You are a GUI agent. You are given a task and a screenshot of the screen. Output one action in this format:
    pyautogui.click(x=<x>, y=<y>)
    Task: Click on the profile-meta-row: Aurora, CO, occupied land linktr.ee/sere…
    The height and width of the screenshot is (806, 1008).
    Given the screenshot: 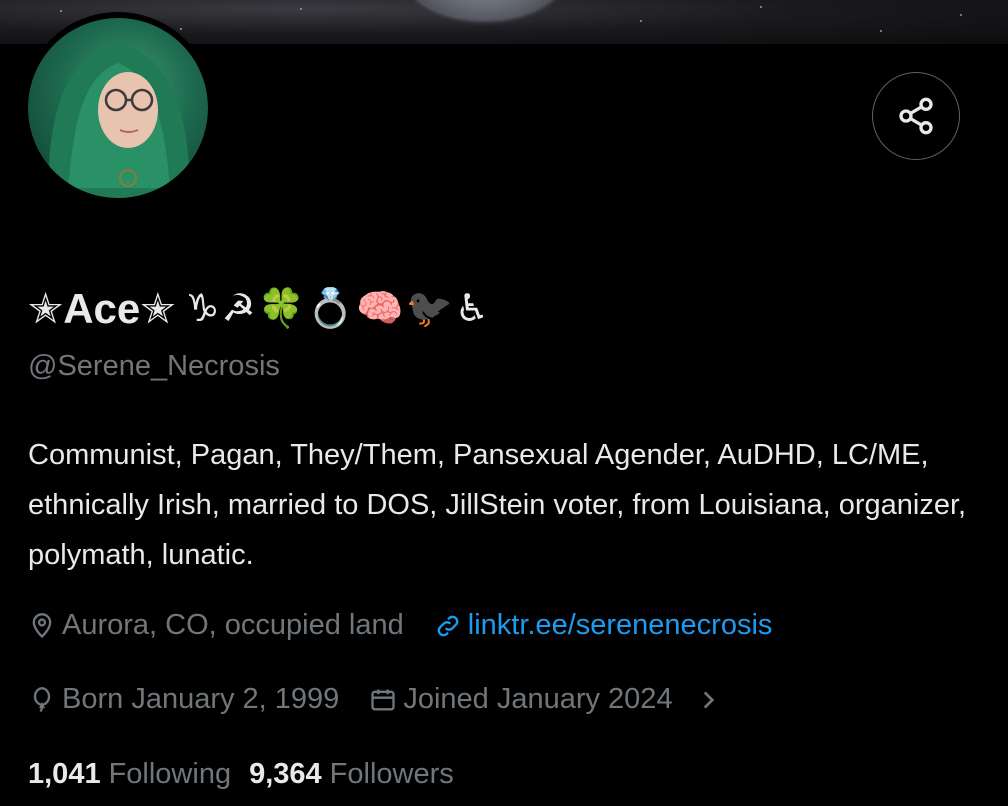 What is the action you would take?
    pyautogui.click(x=415, y=625)
    